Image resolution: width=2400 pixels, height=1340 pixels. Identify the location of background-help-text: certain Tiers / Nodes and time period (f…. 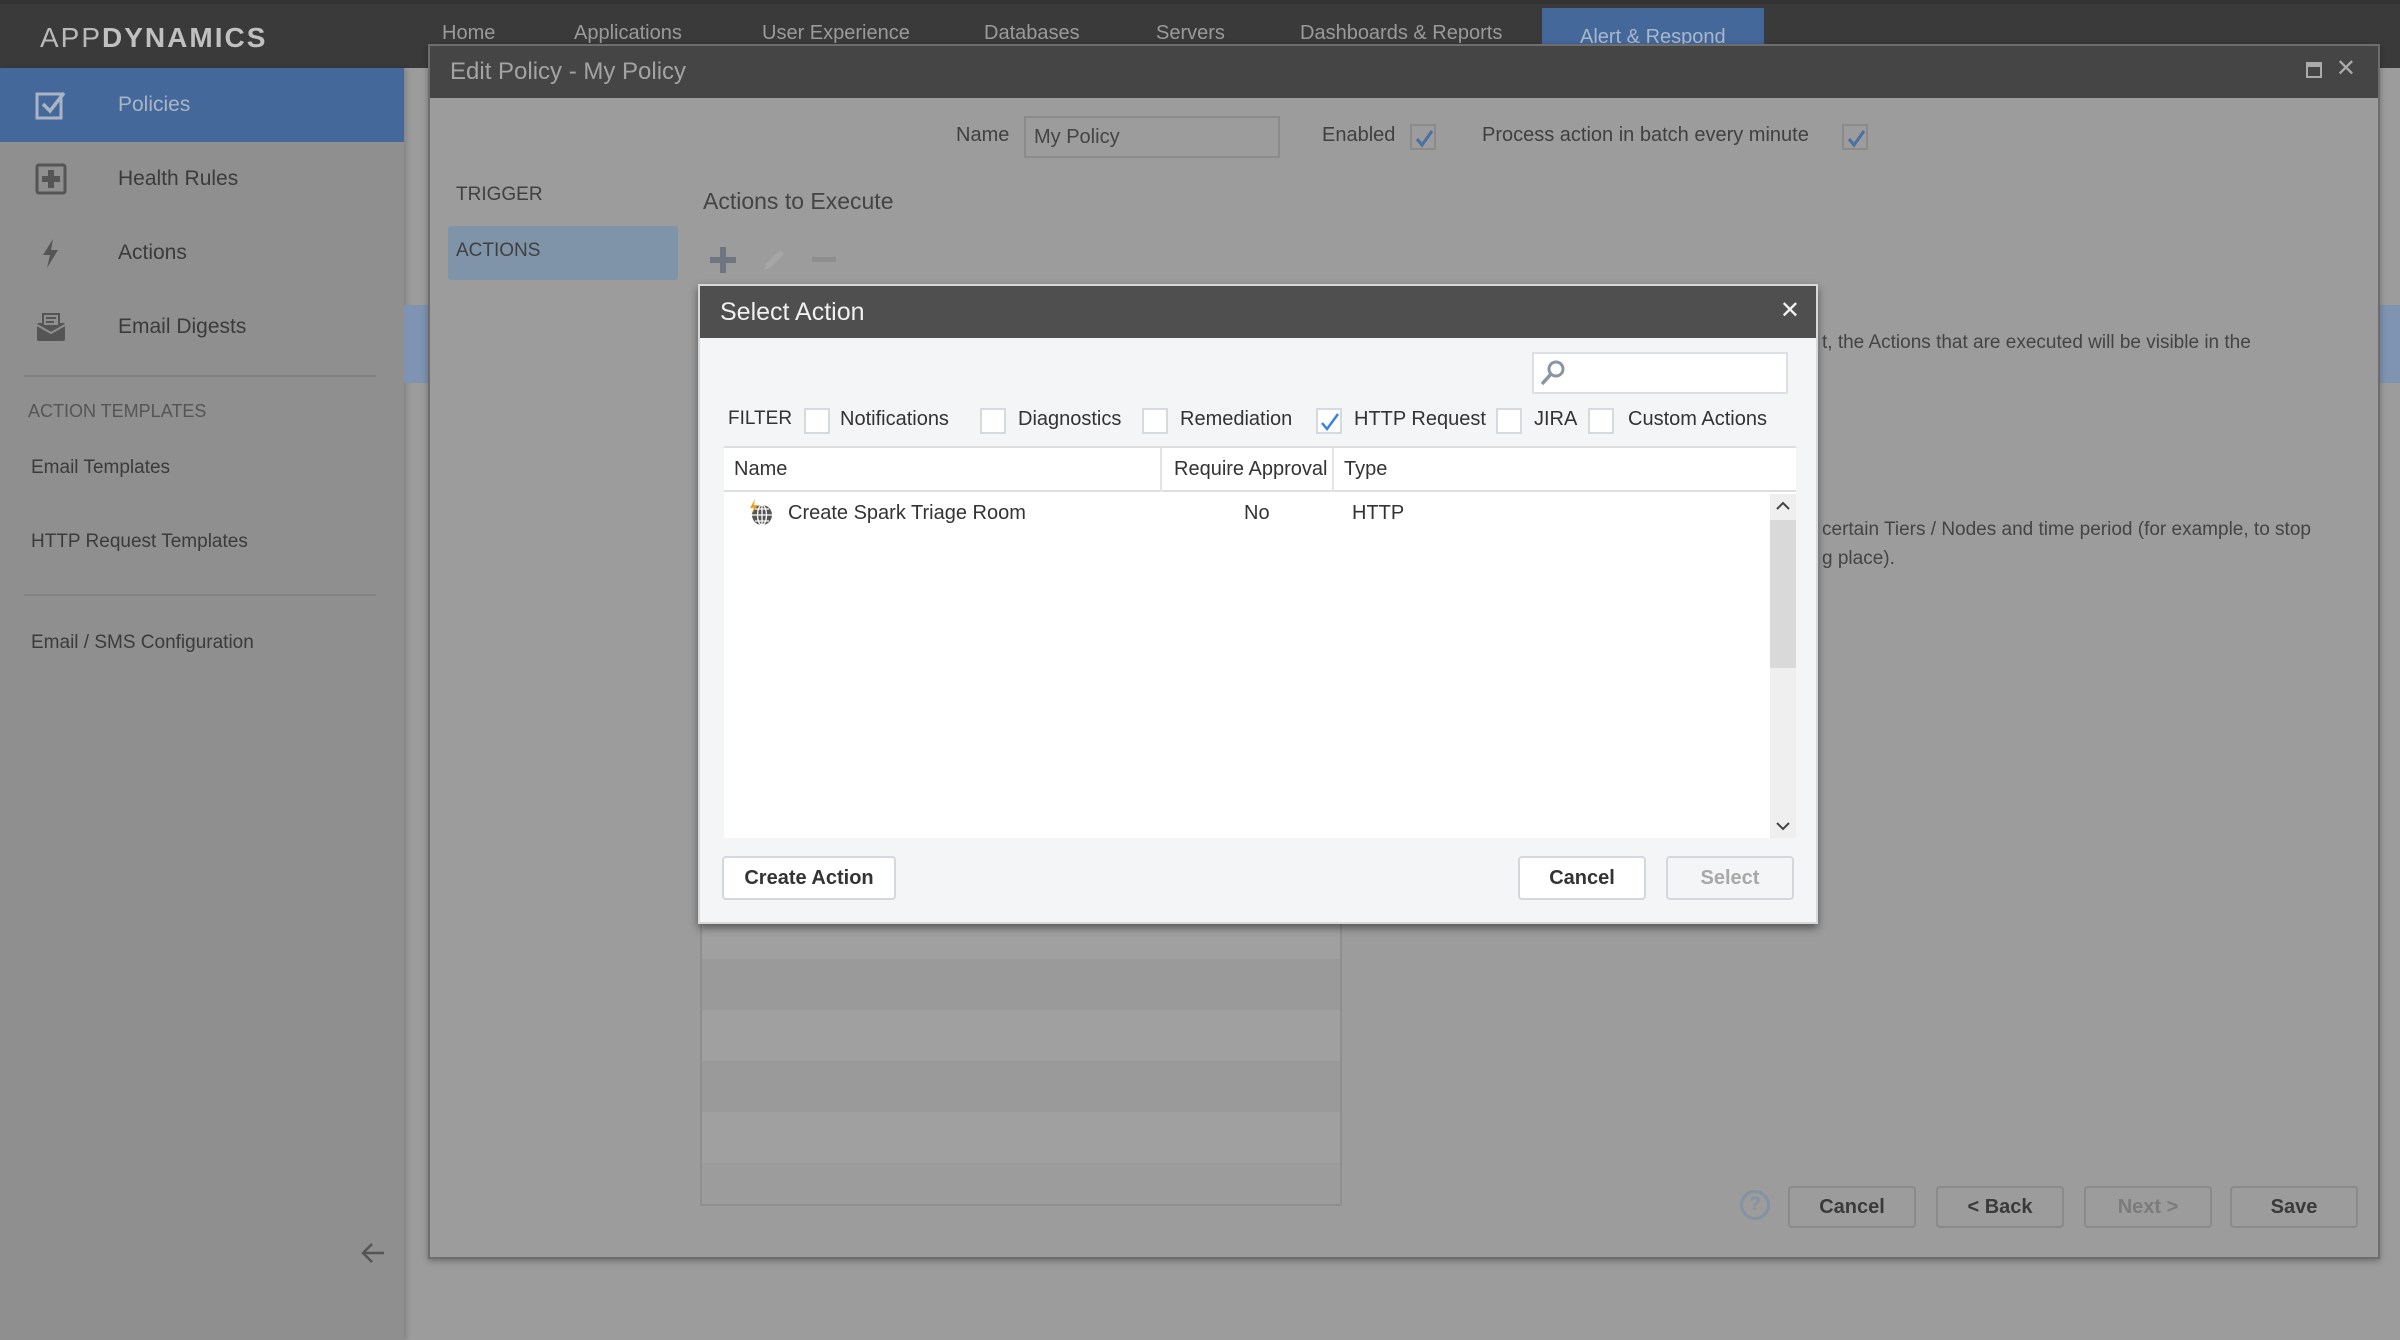
(2066, 529).